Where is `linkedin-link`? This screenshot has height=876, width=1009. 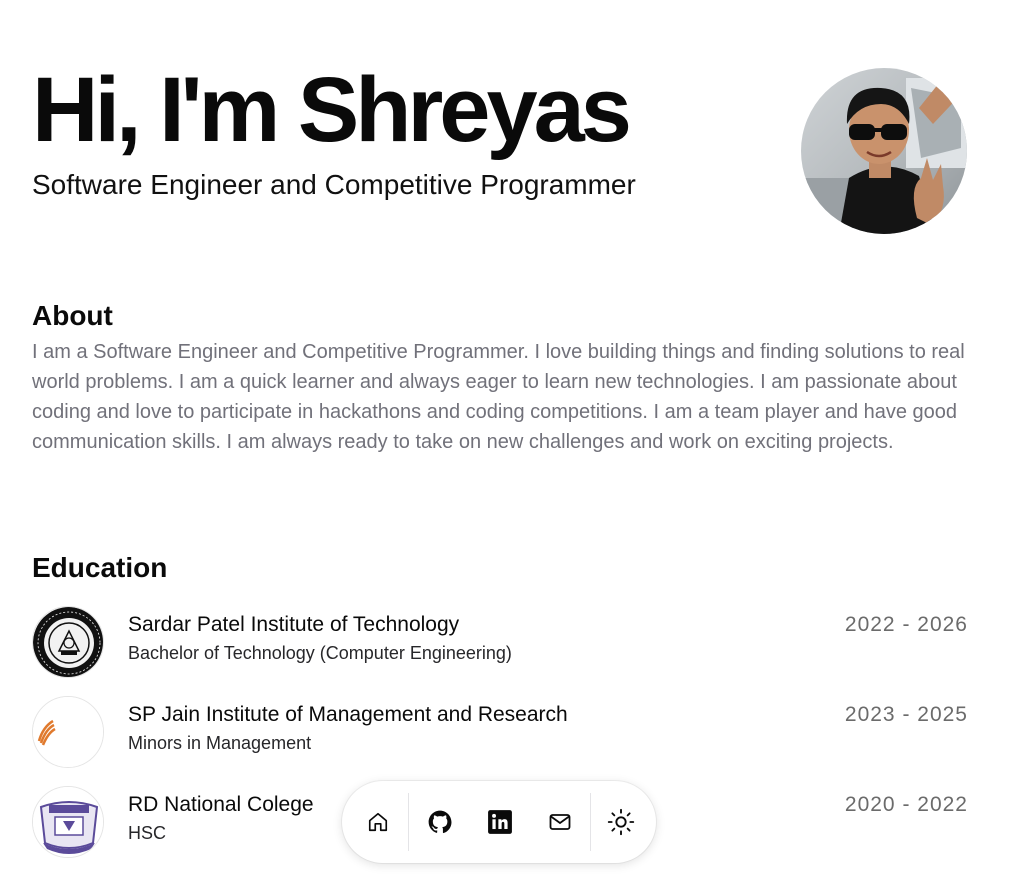
linkedin-link is located at coordinates (500, 822).